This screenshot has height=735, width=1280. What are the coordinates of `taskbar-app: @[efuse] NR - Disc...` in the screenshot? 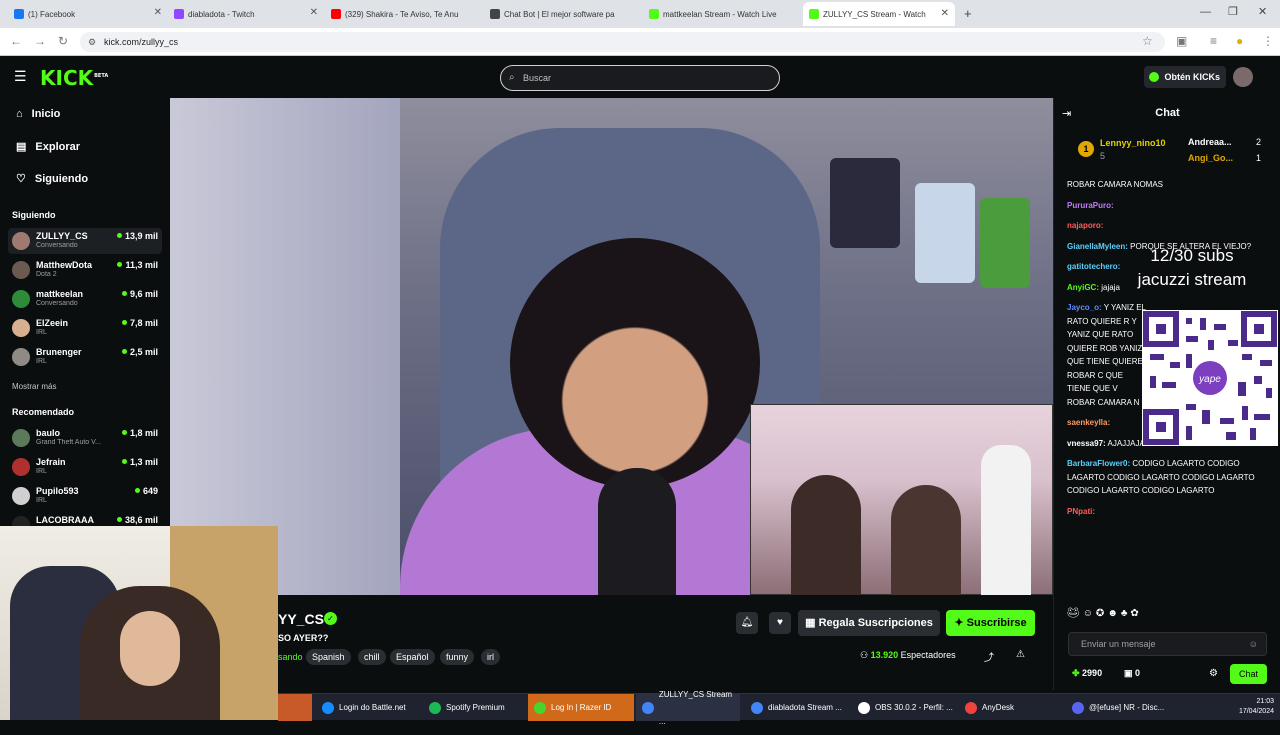 It's located at (1119, 707).